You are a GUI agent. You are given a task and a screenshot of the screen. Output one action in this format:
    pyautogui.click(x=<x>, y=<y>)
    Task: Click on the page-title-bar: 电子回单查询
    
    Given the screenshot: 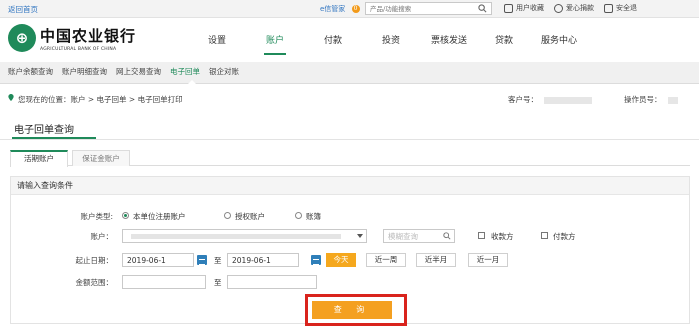 What is the action you would take?
    pyautogui.click(x=349, y=128)
    